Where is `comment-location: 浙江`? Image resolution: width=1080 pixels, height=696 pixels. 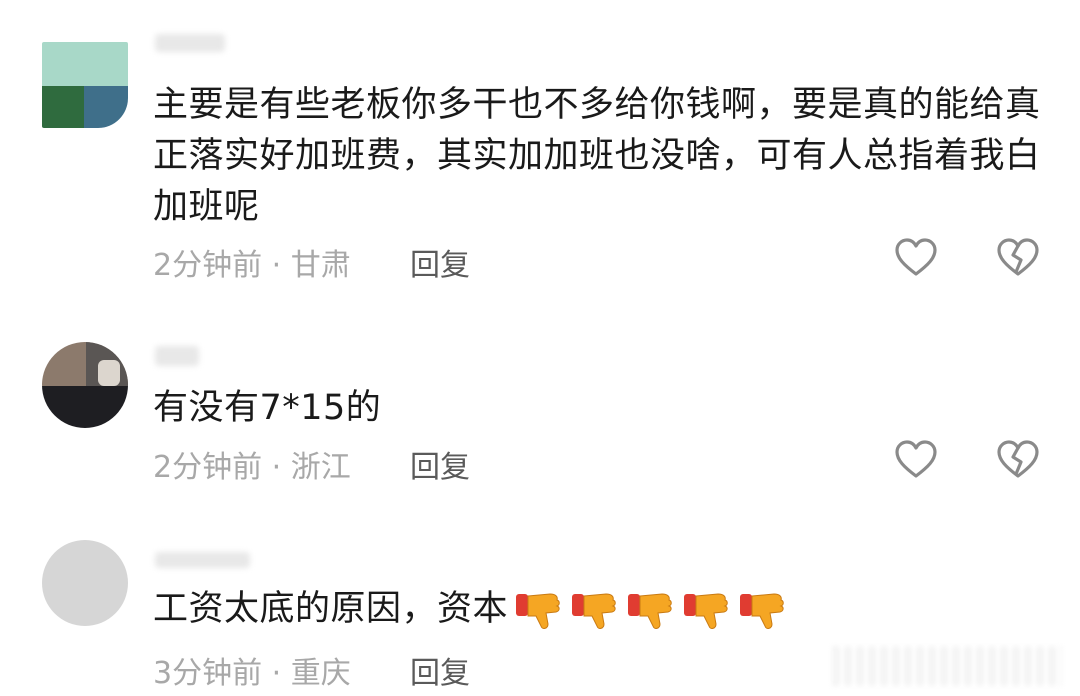
comment-location: 浙江 is located at coordinates (320, 467).